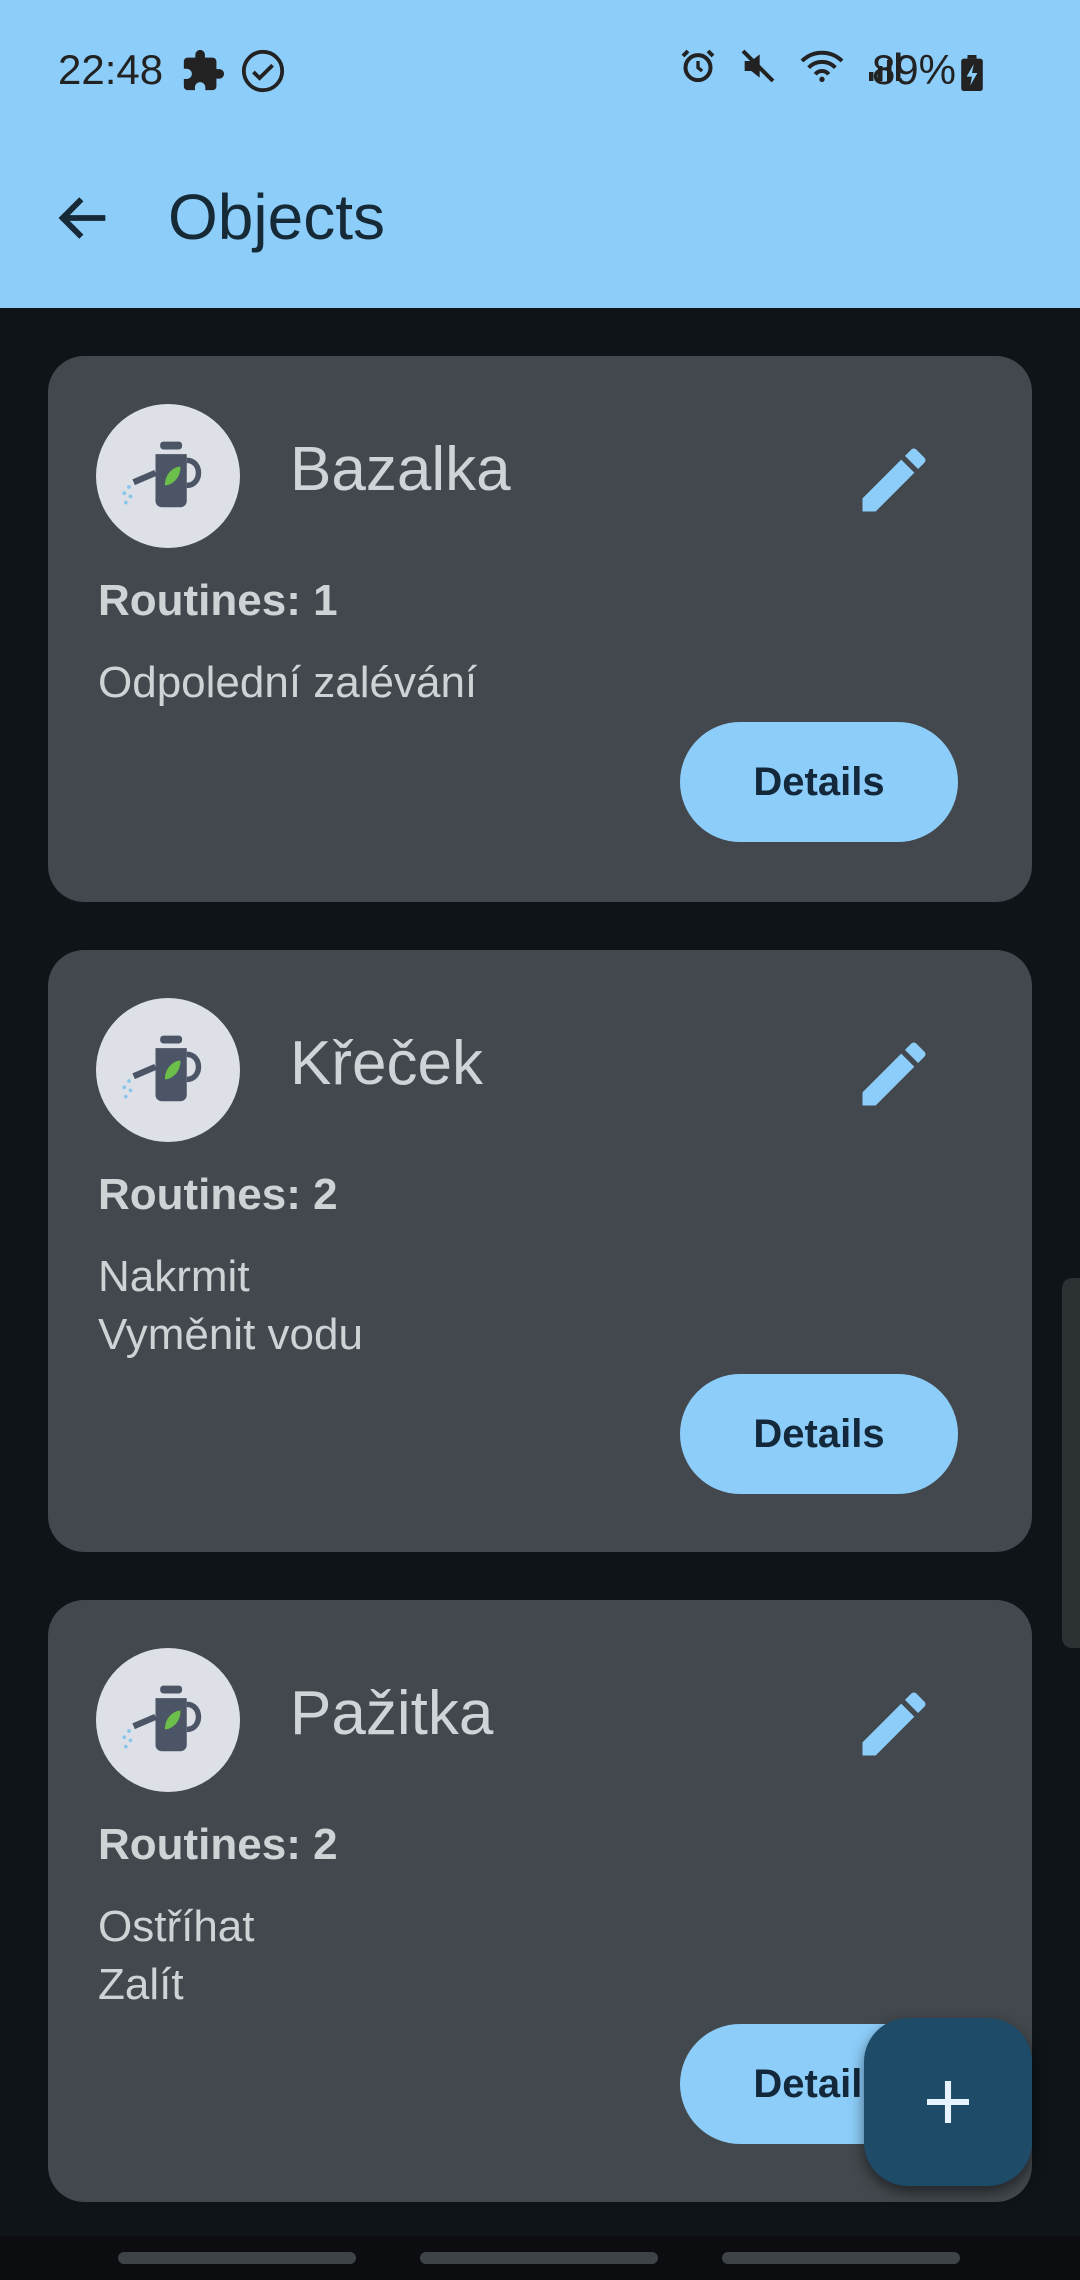 Image resolution: width=1080 pixels, height=2280 pixels. Describe the element at coordinates (392, 1713) in the screenshot. I see `object-name: Pažitka` at that location.